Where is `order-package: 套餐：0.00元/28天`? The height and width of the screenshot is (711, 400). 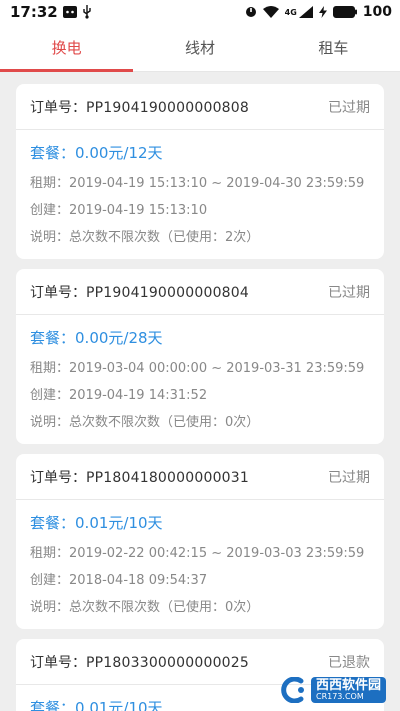
order-package: 套餐：0.00元/28天 is located at coordinates (200, 337).